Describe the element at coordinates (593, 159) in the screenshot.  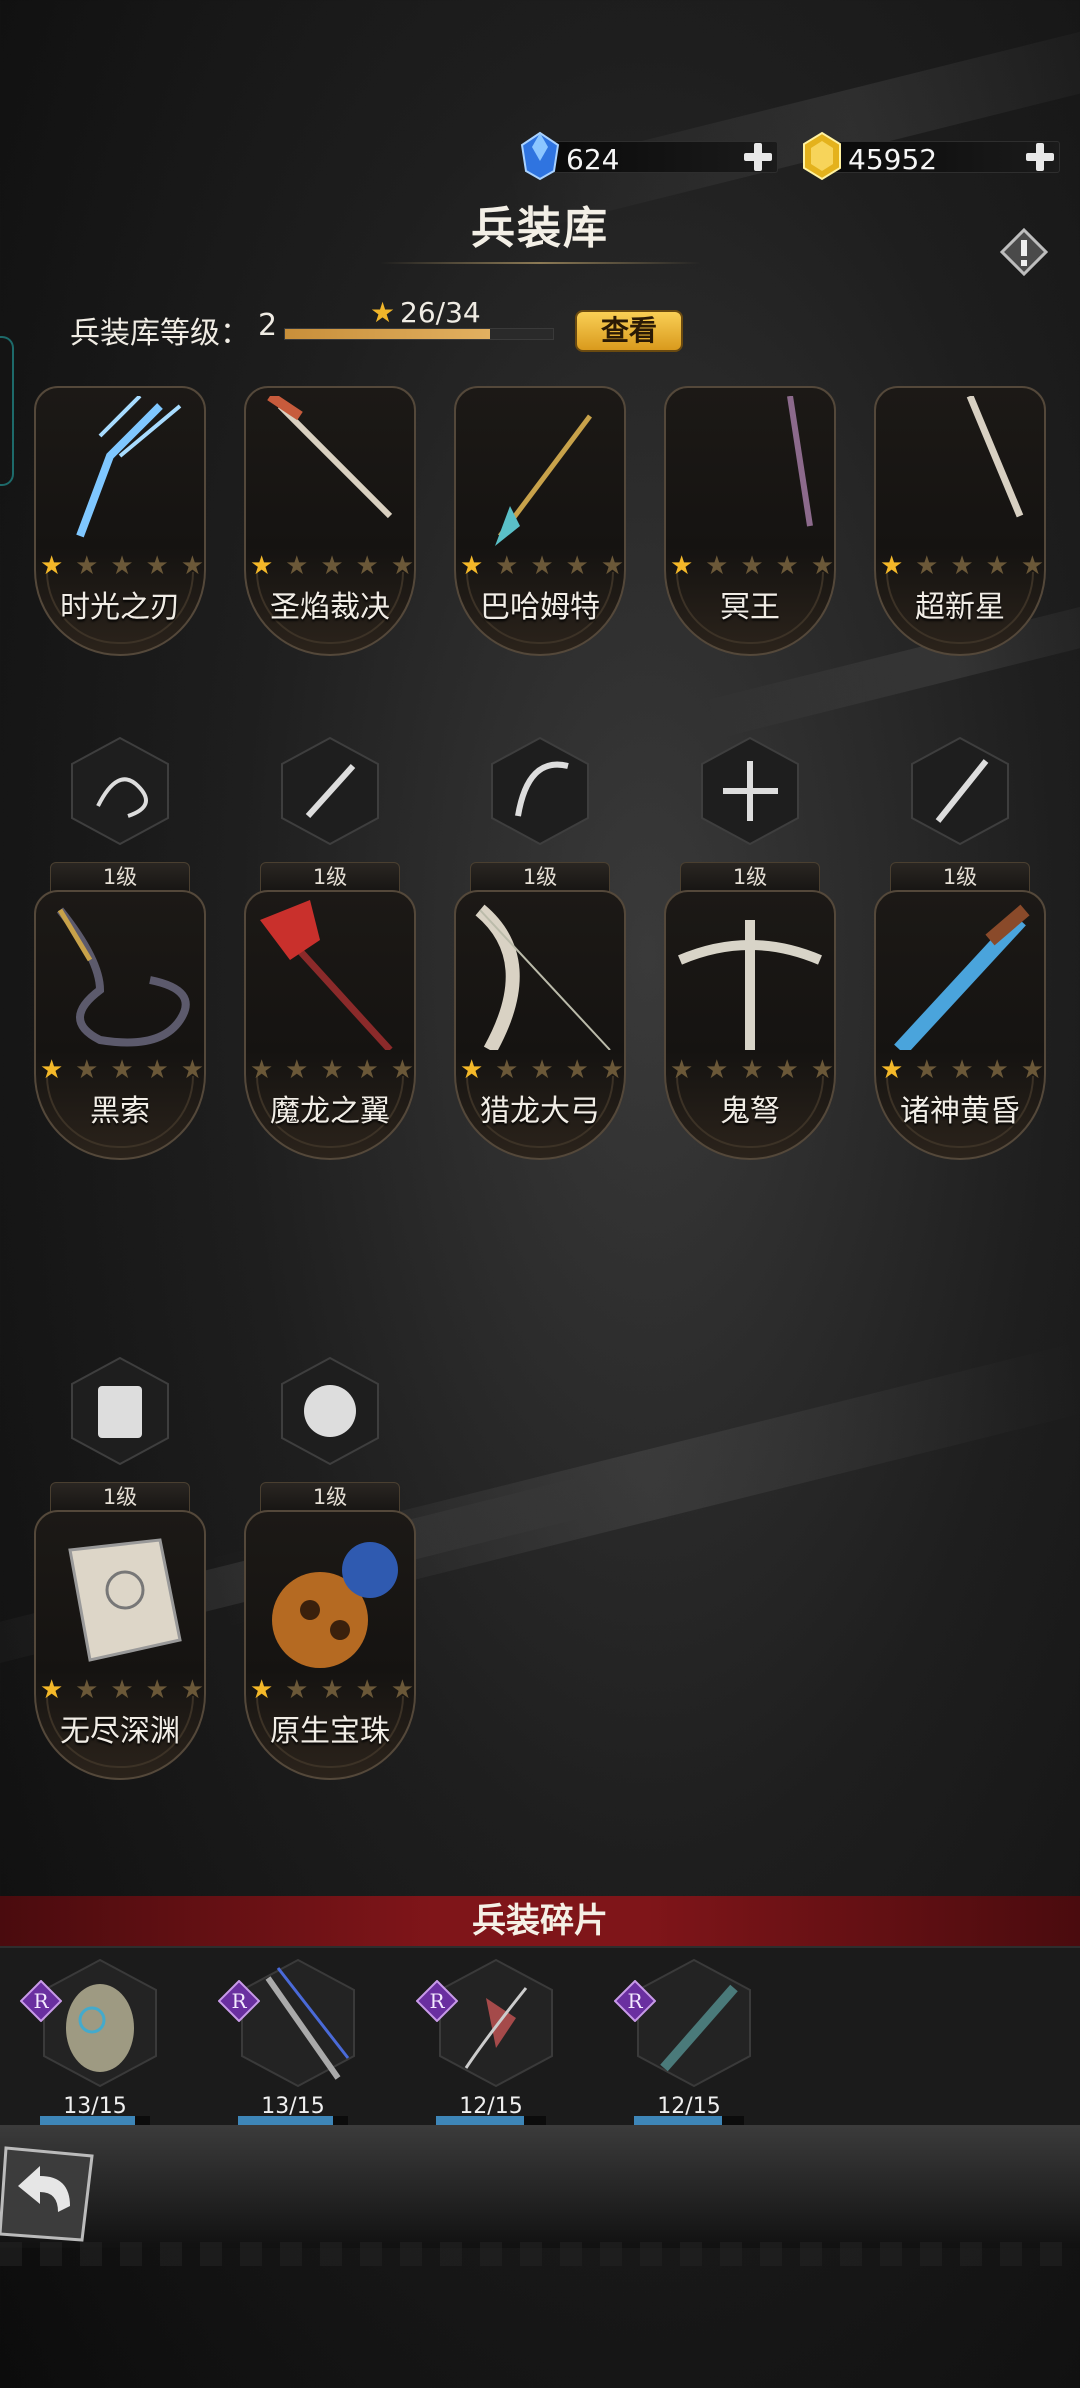
I see `diamond-count: 624` at that location.